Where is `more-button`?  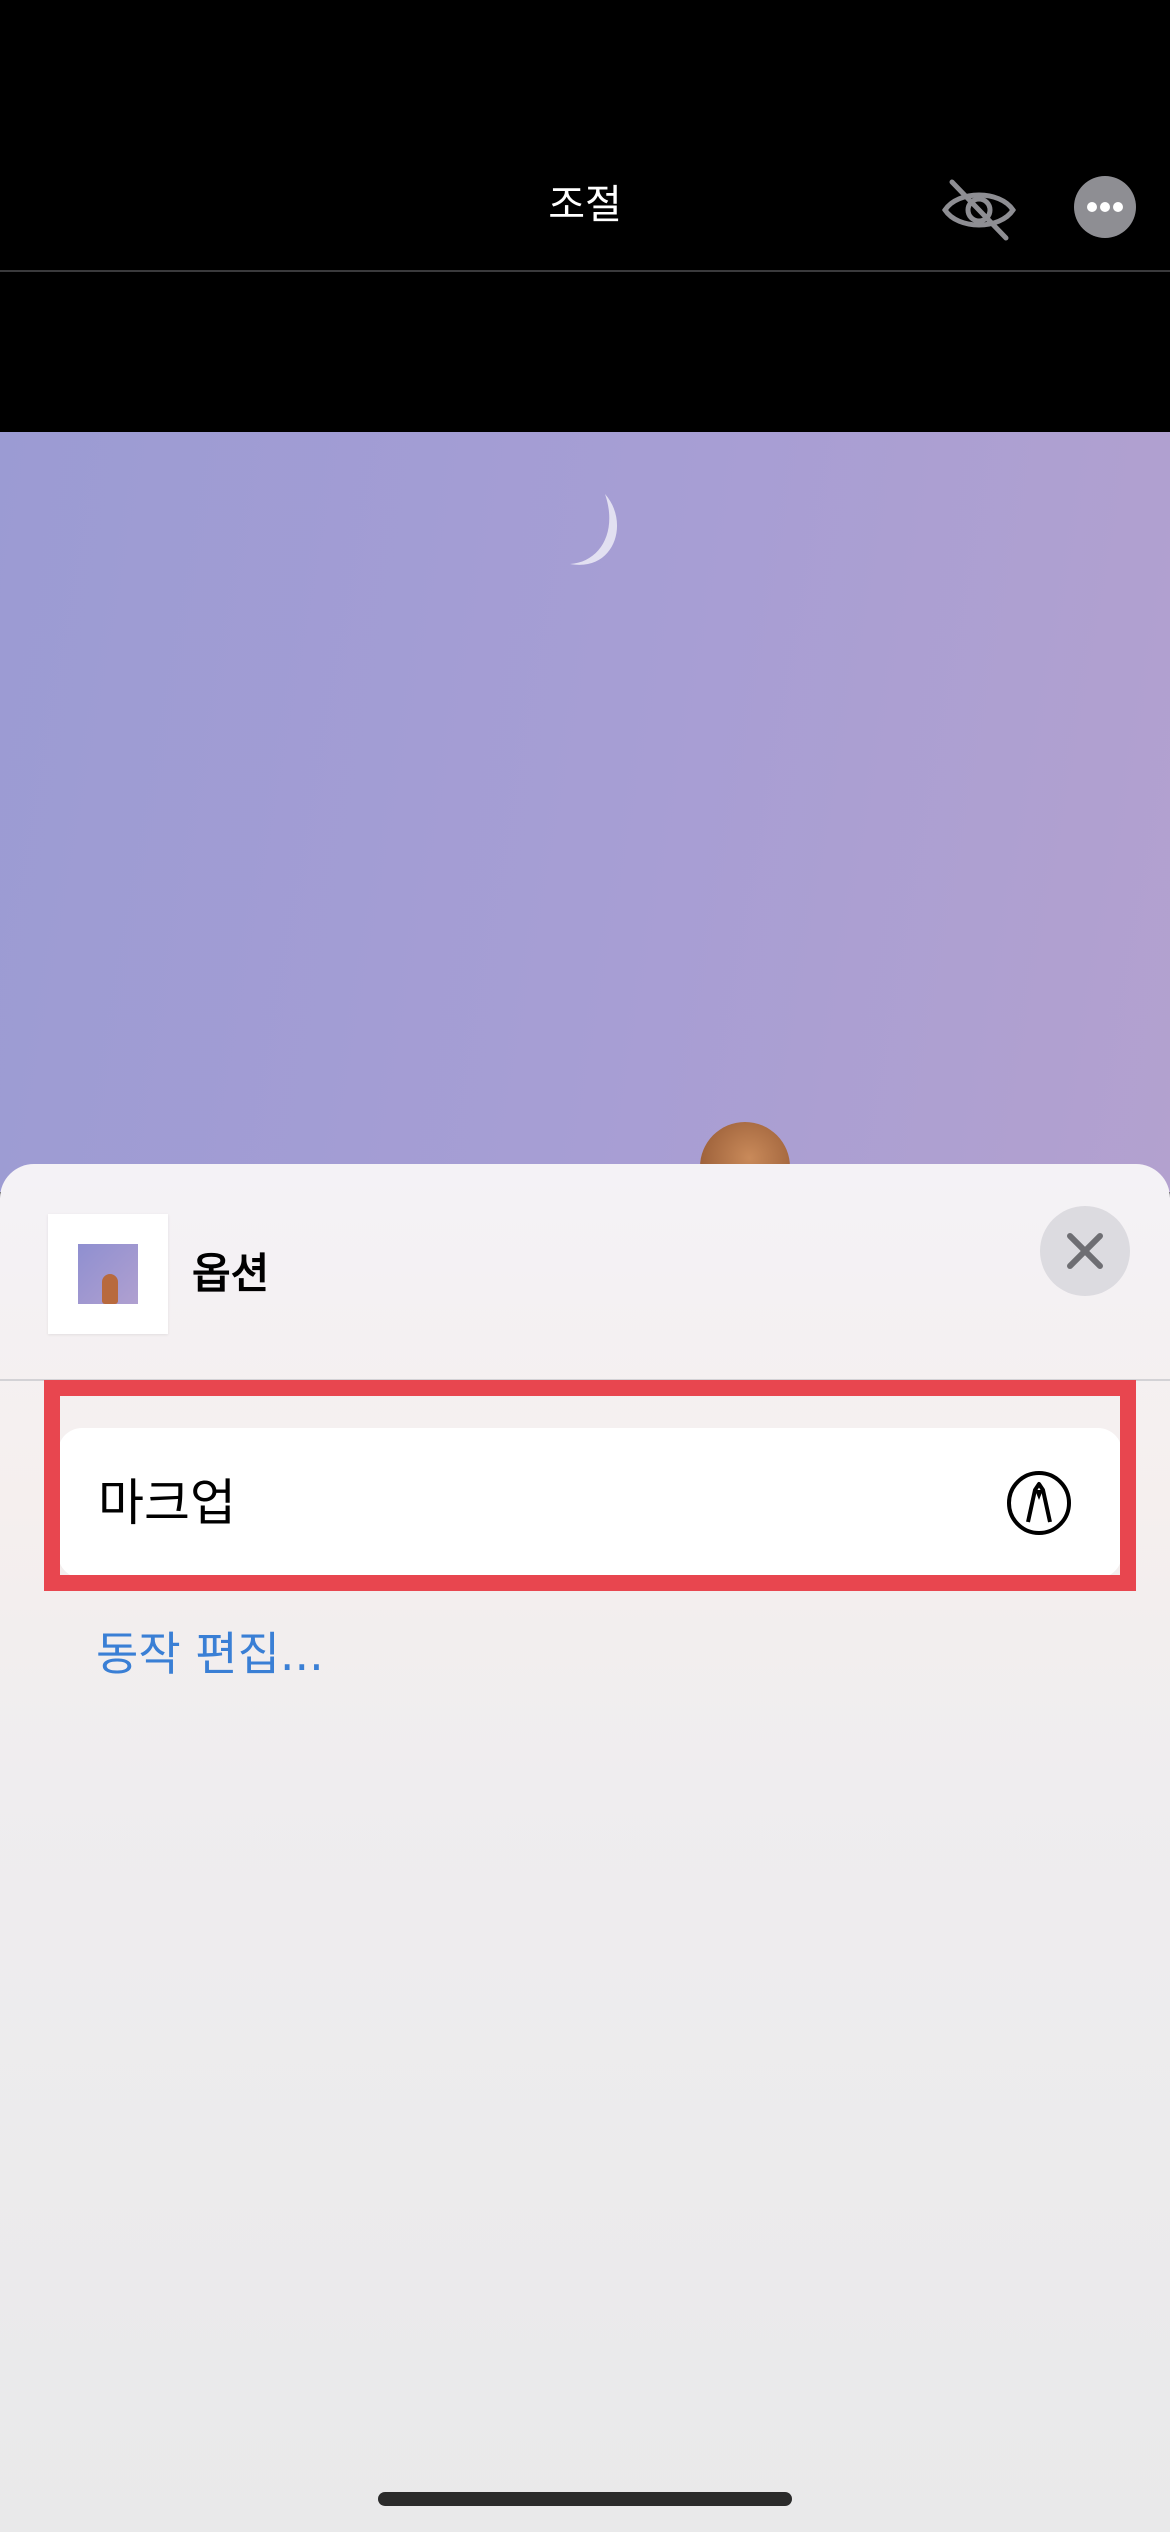
more-button is located at coordinates (1105, 207).